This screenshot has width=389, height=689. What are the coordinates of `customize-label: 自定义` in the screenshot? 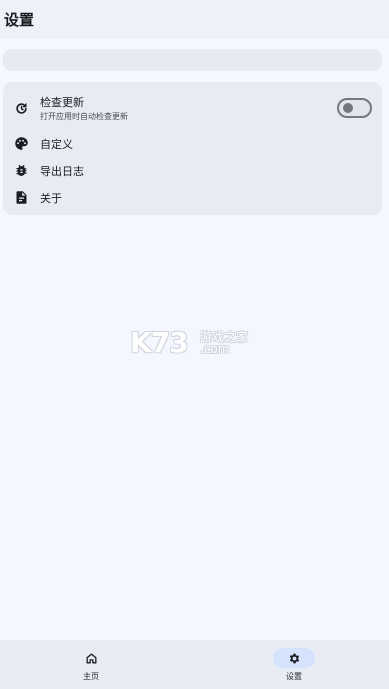 It's located at (56, 144).